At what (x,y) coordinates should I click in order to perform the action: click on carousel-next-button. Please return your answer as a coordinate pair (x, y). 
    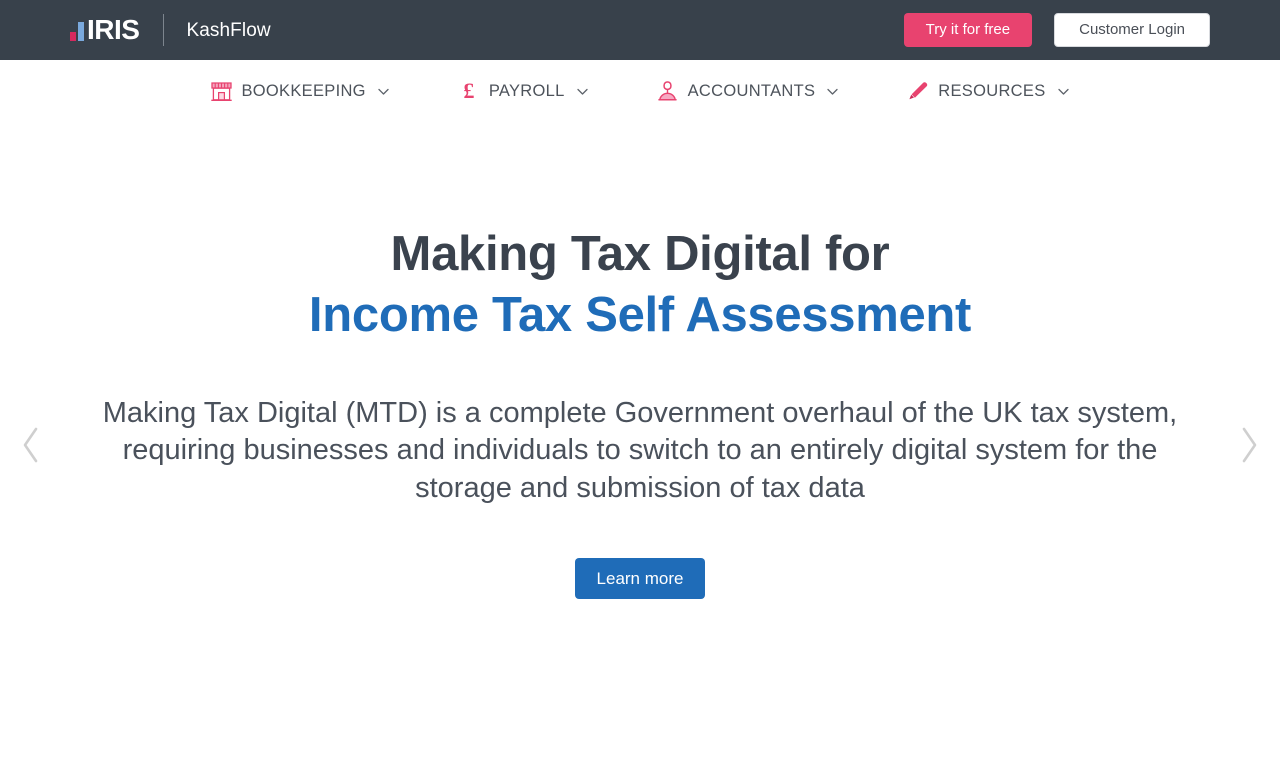
    Looking at the image, I should click on (1249, 445).